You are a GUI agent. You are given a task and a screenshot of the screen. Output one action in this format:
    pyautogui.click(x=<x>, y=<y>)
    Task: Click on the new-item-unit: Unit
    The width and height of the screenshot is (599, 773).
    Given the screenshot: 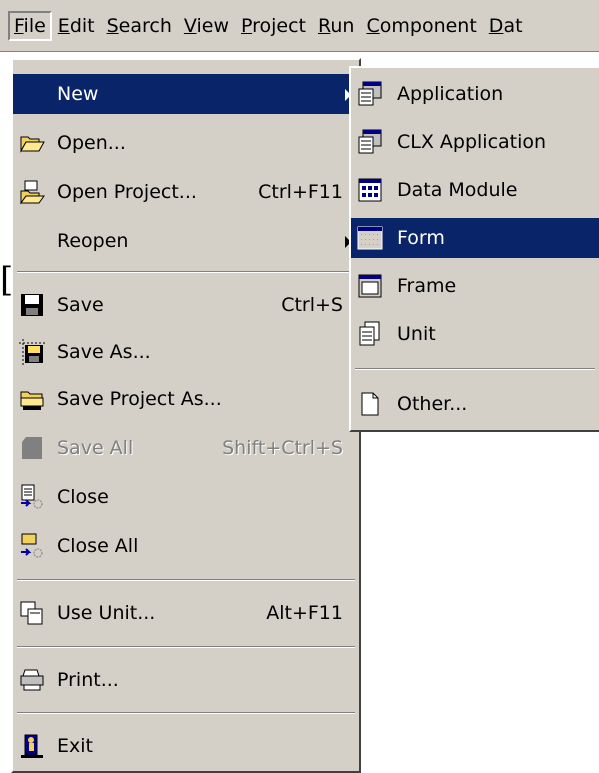 What is the action you would take?
    pyautogui.click(x=475, y=334)
    